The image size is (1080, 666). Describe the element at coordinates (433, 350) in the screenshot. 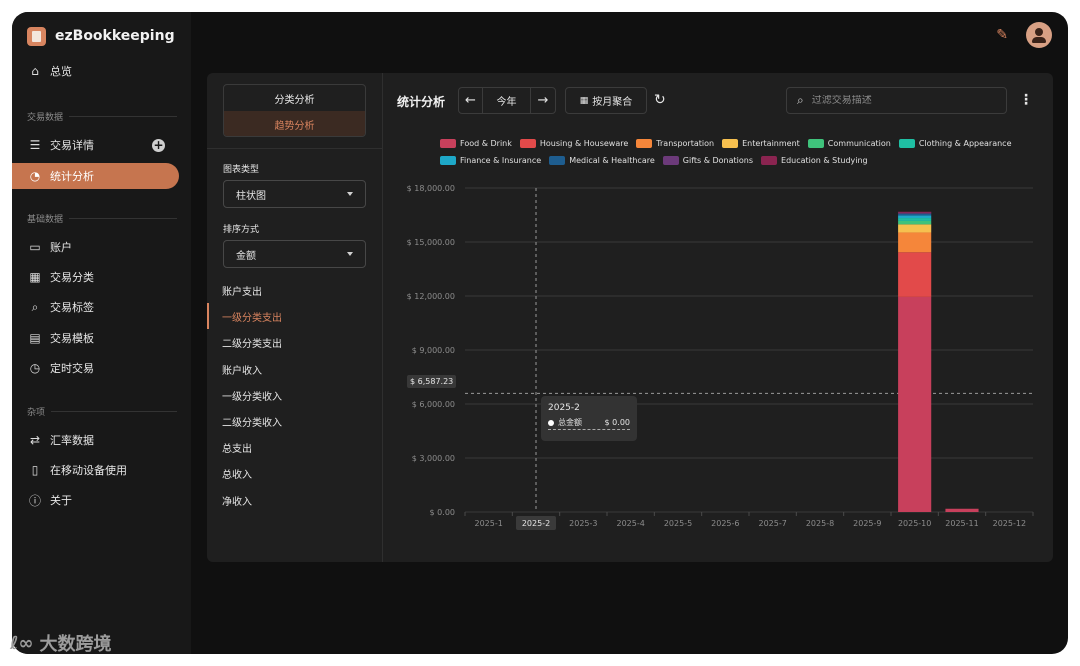

I see `y-tick-label: $ 9,000.00` at that location.